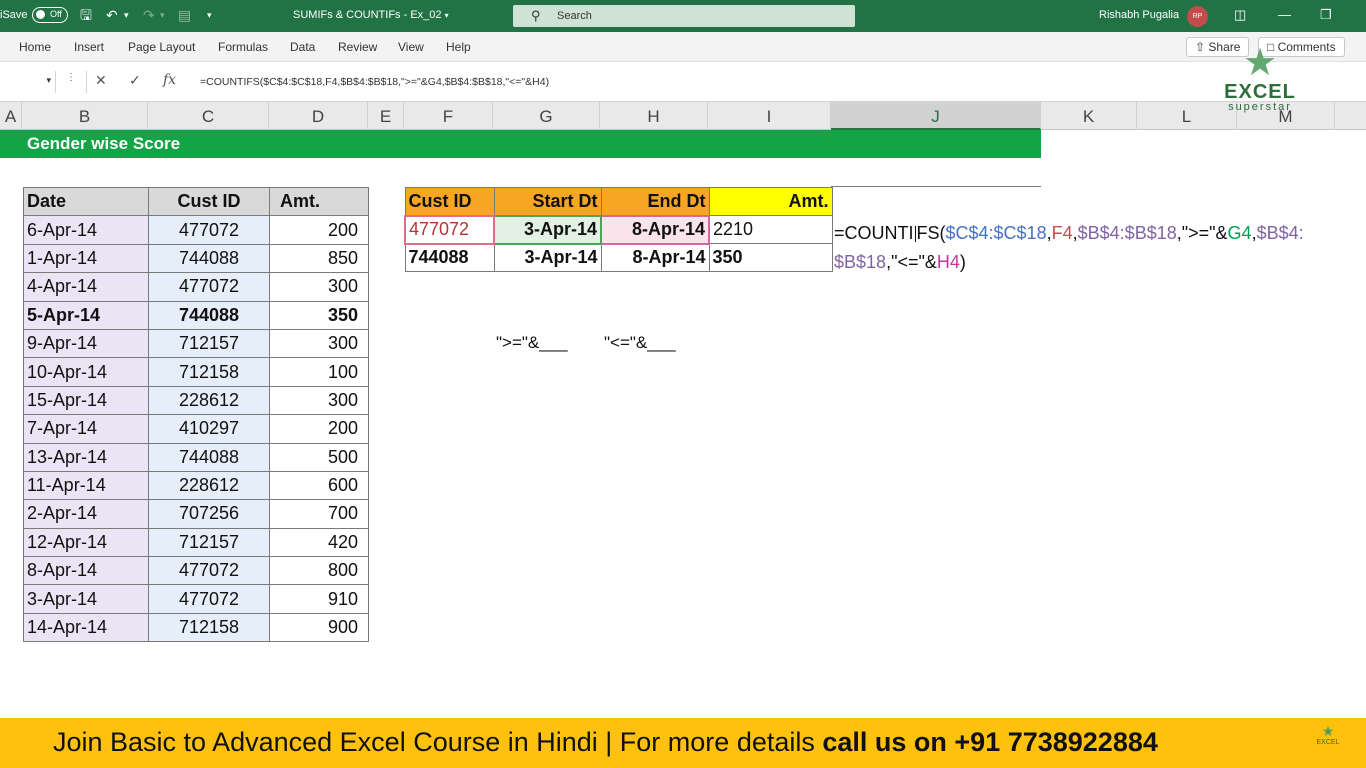  I want to click on tab-home: Home, so click(35, 47).